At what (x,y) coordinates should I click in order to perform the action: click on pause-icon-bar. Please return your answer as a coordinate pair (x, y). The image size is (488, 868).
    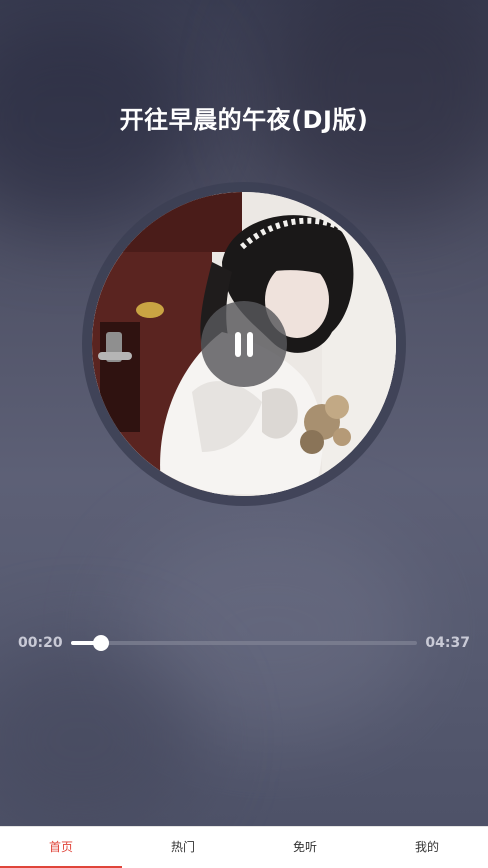
    Looking at the image, I should click on (250, 344).